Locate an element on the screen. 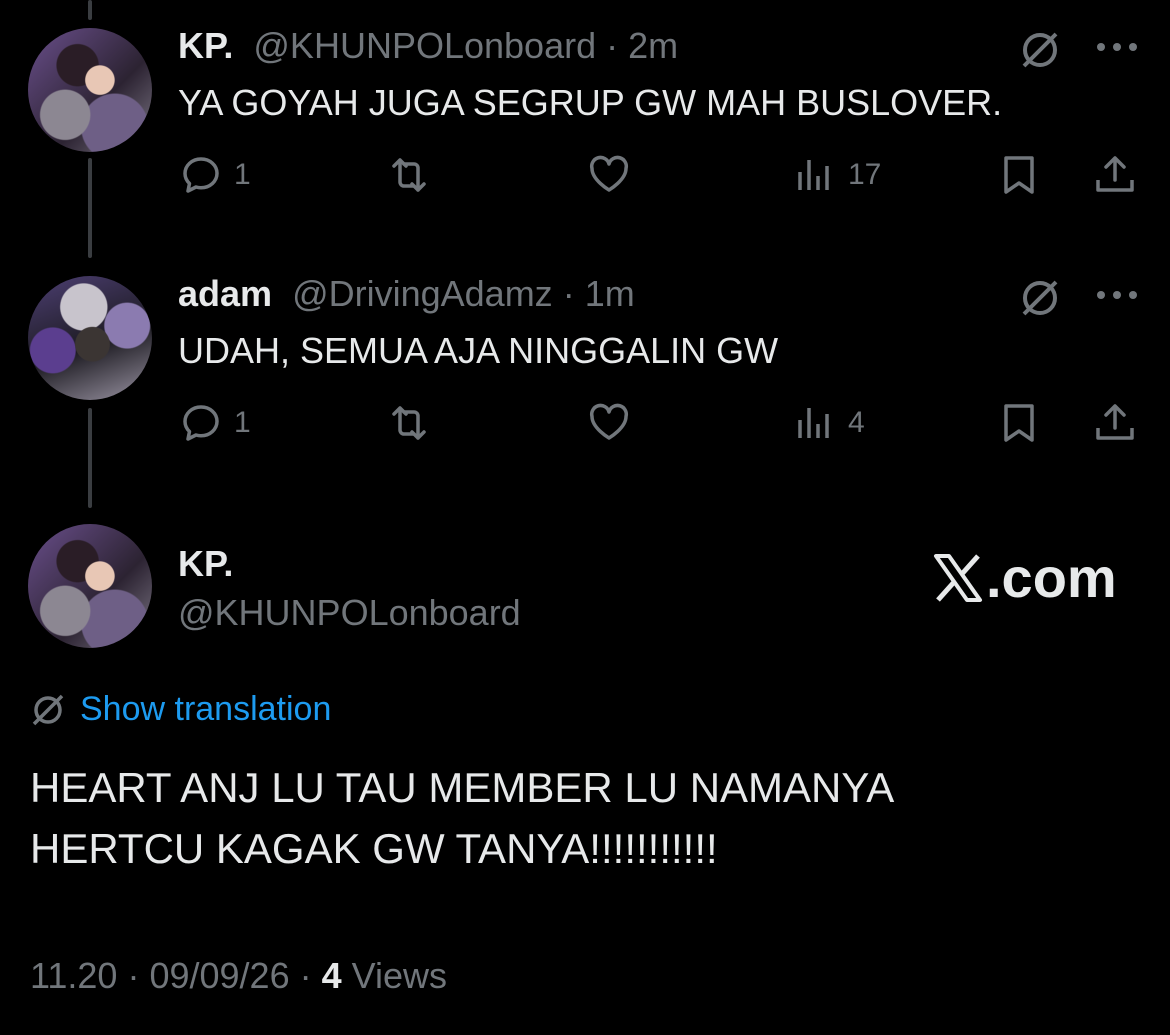 The image size is (1170, 1035). display-name: adam is located at coordinates (225, 293).